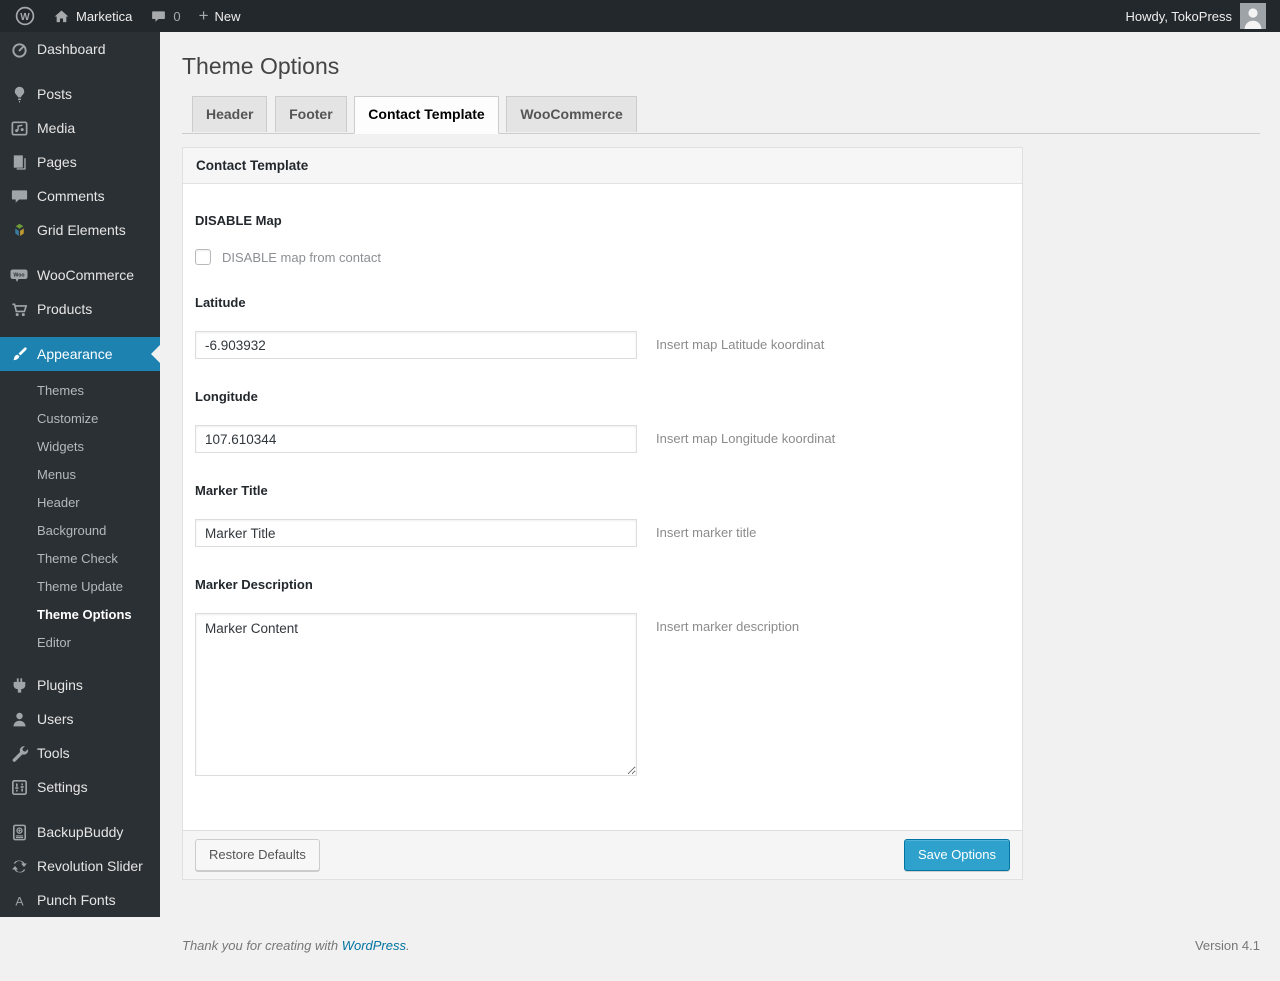 The height and width of the screenshot is (981, 1280). What do you see at coordinates (85, 275) in the screenshot?
I see `sidebar-item-label: WooCommerce` at bounding box center [85, 275].